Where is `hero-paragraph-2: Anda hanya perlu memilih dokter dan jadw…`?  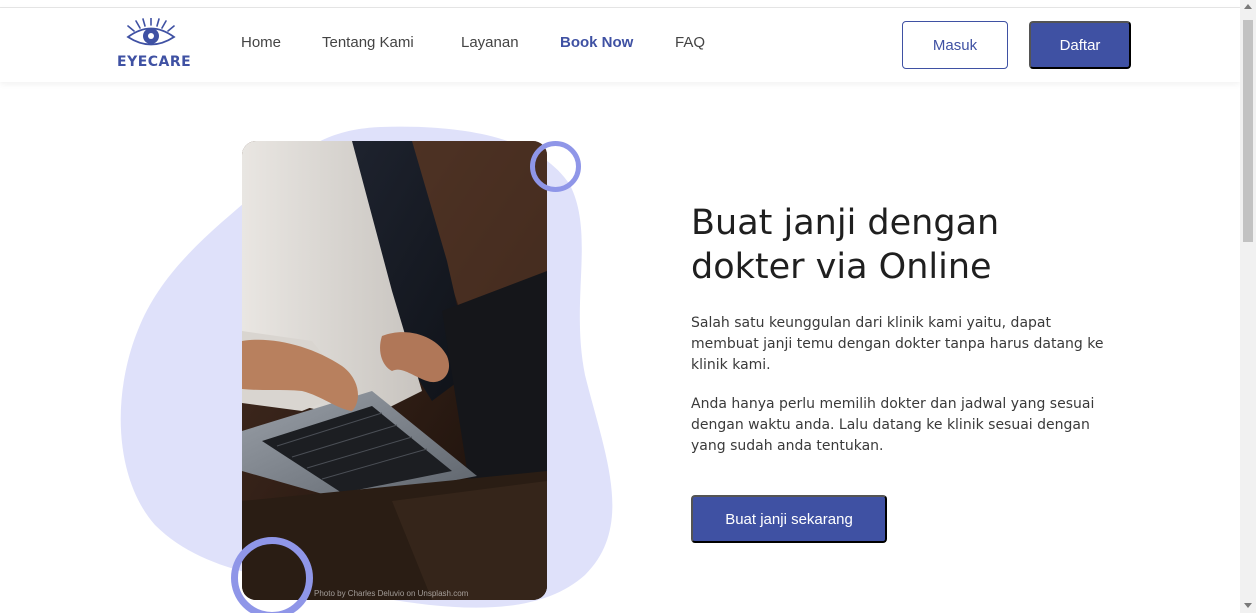
hero-paragraph-2: Anda hanya perlu memilih dokter dan jadw… is located at coordinates (893, 425).